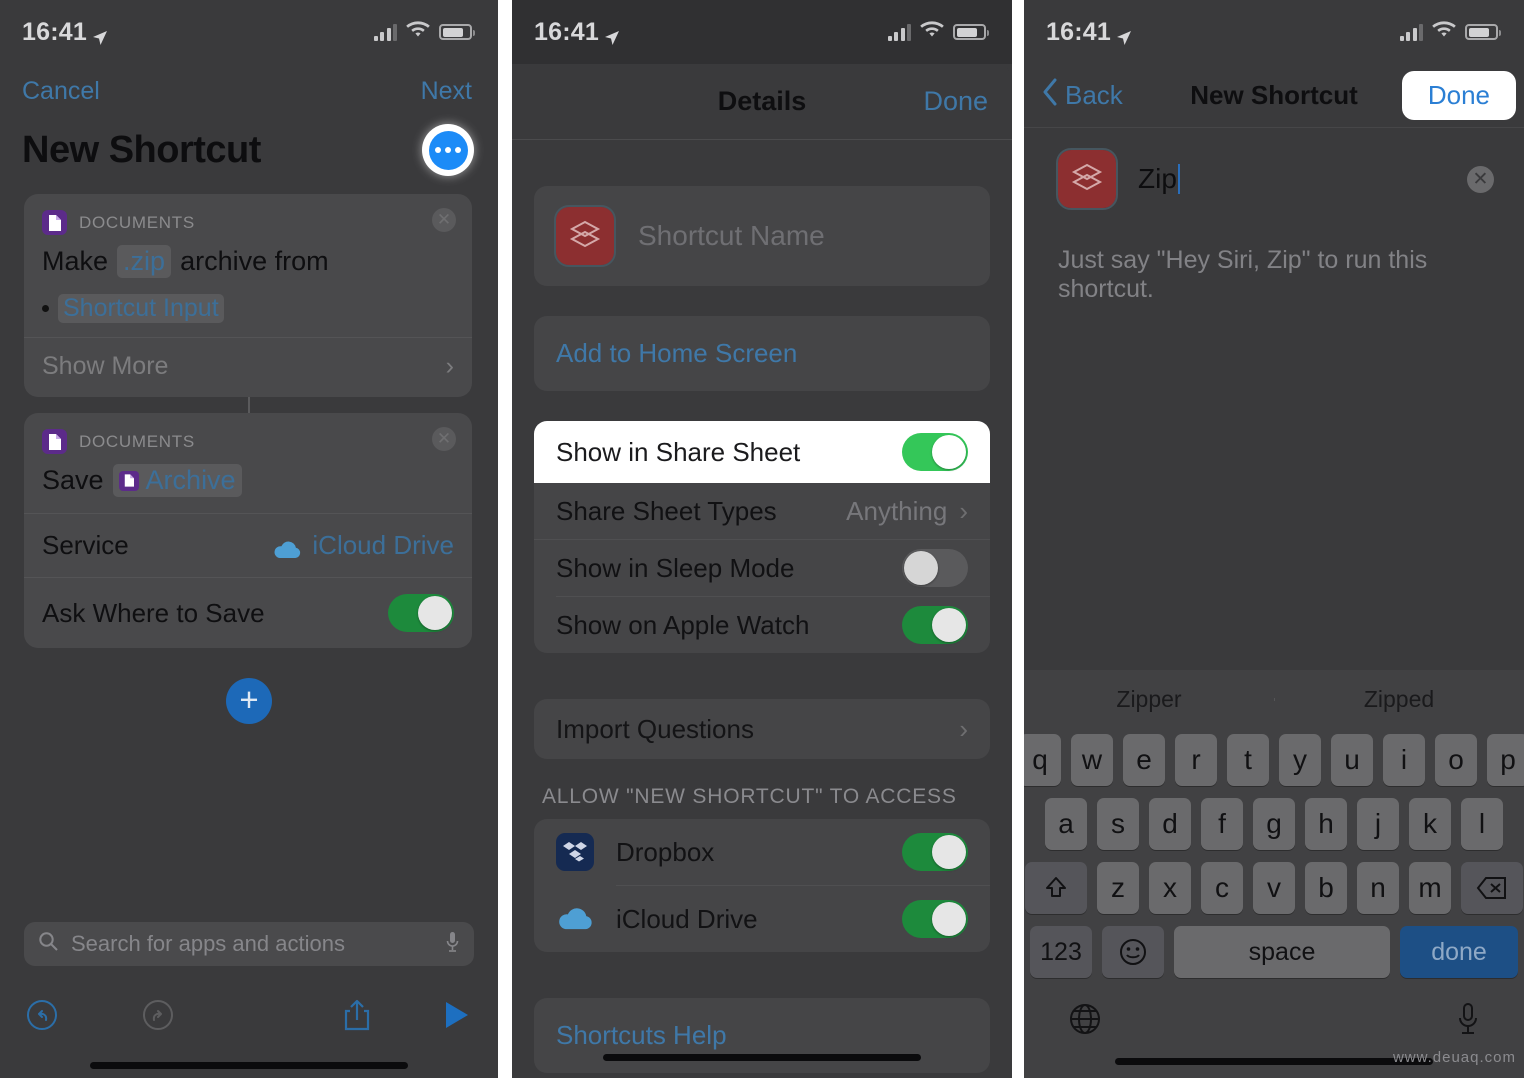  I want to click on shortcuts-help-group: Shortcuts Help, so click(762, 1035).